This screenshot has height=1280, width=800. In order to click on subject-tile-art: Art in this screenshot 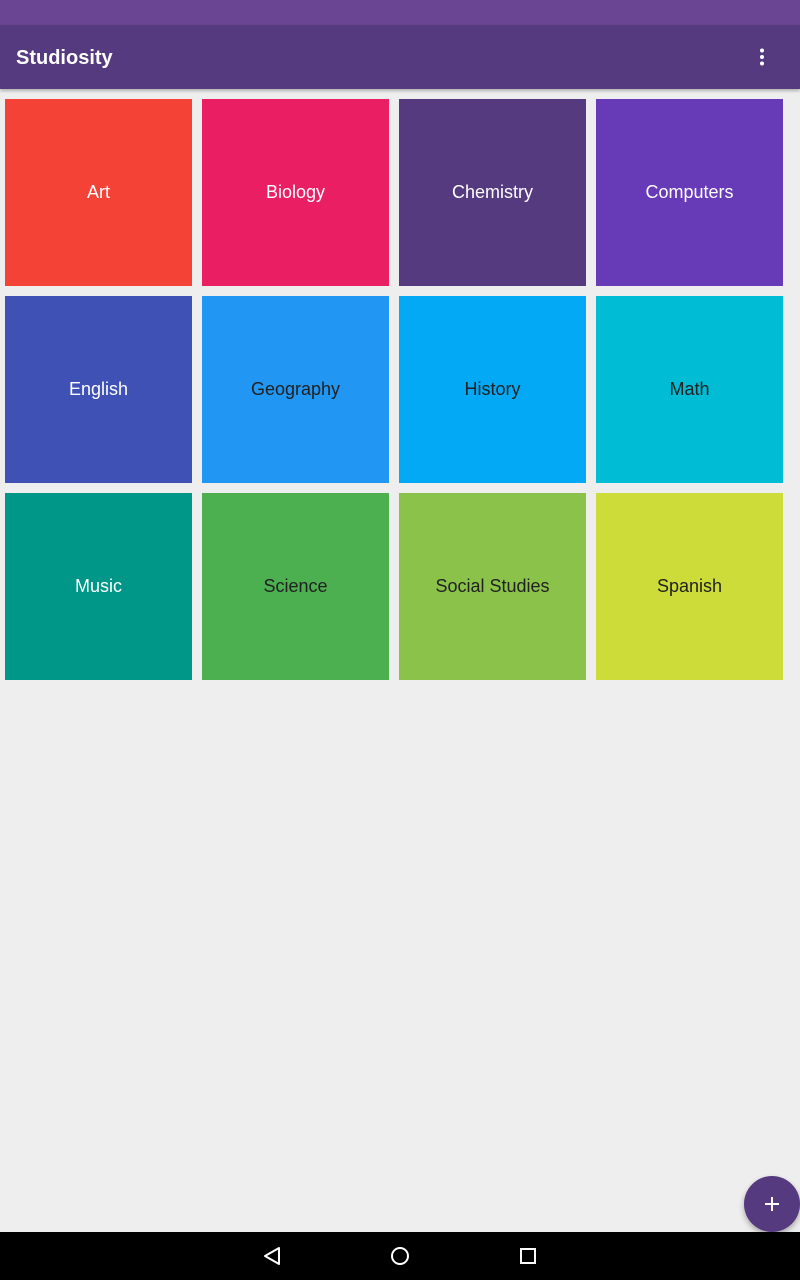, I will do `click(98, 192)`.